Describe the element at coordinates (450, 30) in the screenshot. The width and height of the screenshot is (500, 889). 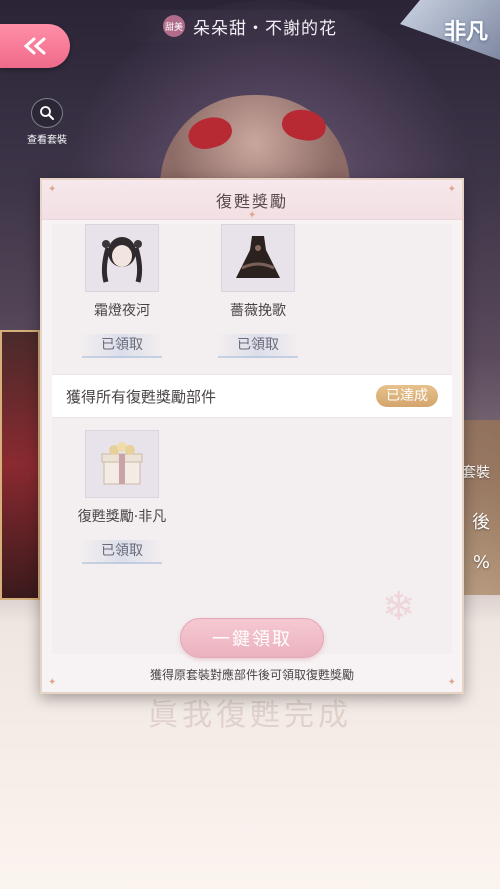
I see `rarity-banner: 非凡` at that location.